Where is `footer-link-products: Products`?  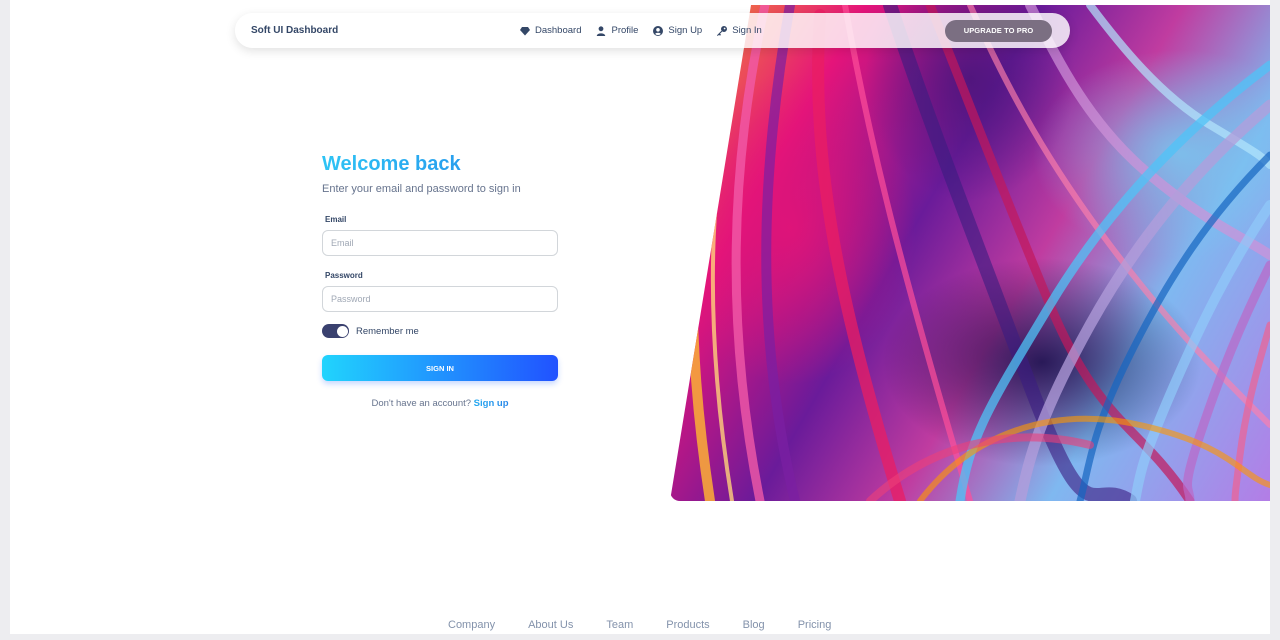 footer-link-products: Products is located at coordinates (687, 625).